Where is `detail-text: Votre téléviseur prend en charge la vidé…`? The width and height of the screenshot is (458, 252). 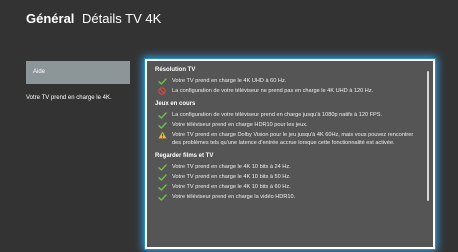 detail-text: Votre téléviseur prend en charge la vidé… is located at coordinates (234, 197).